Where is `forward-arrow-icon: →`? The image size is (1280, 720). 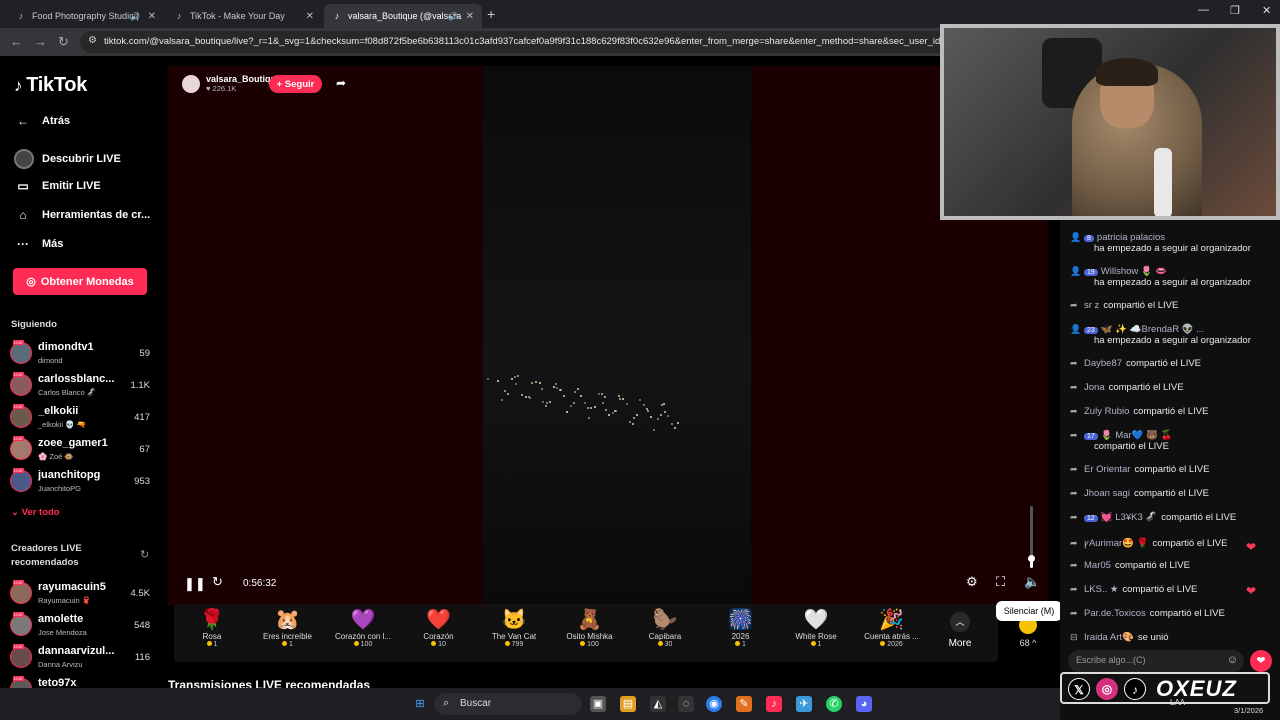
forward-arrow-icon: → is located at coordinates (40, 41).